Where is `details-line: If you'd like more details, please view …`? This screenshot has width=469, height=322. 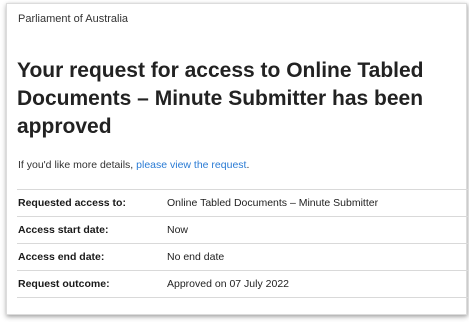
details-line: If you'd like more details, please view … is located at coordinates (133, 165).